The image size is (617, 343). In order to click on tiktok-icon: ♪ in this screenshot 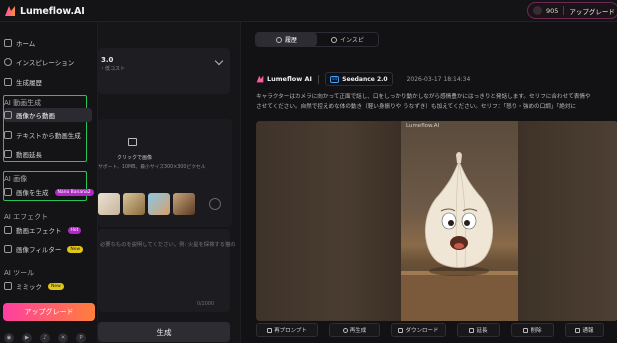, I will do `click(45, 338)`.